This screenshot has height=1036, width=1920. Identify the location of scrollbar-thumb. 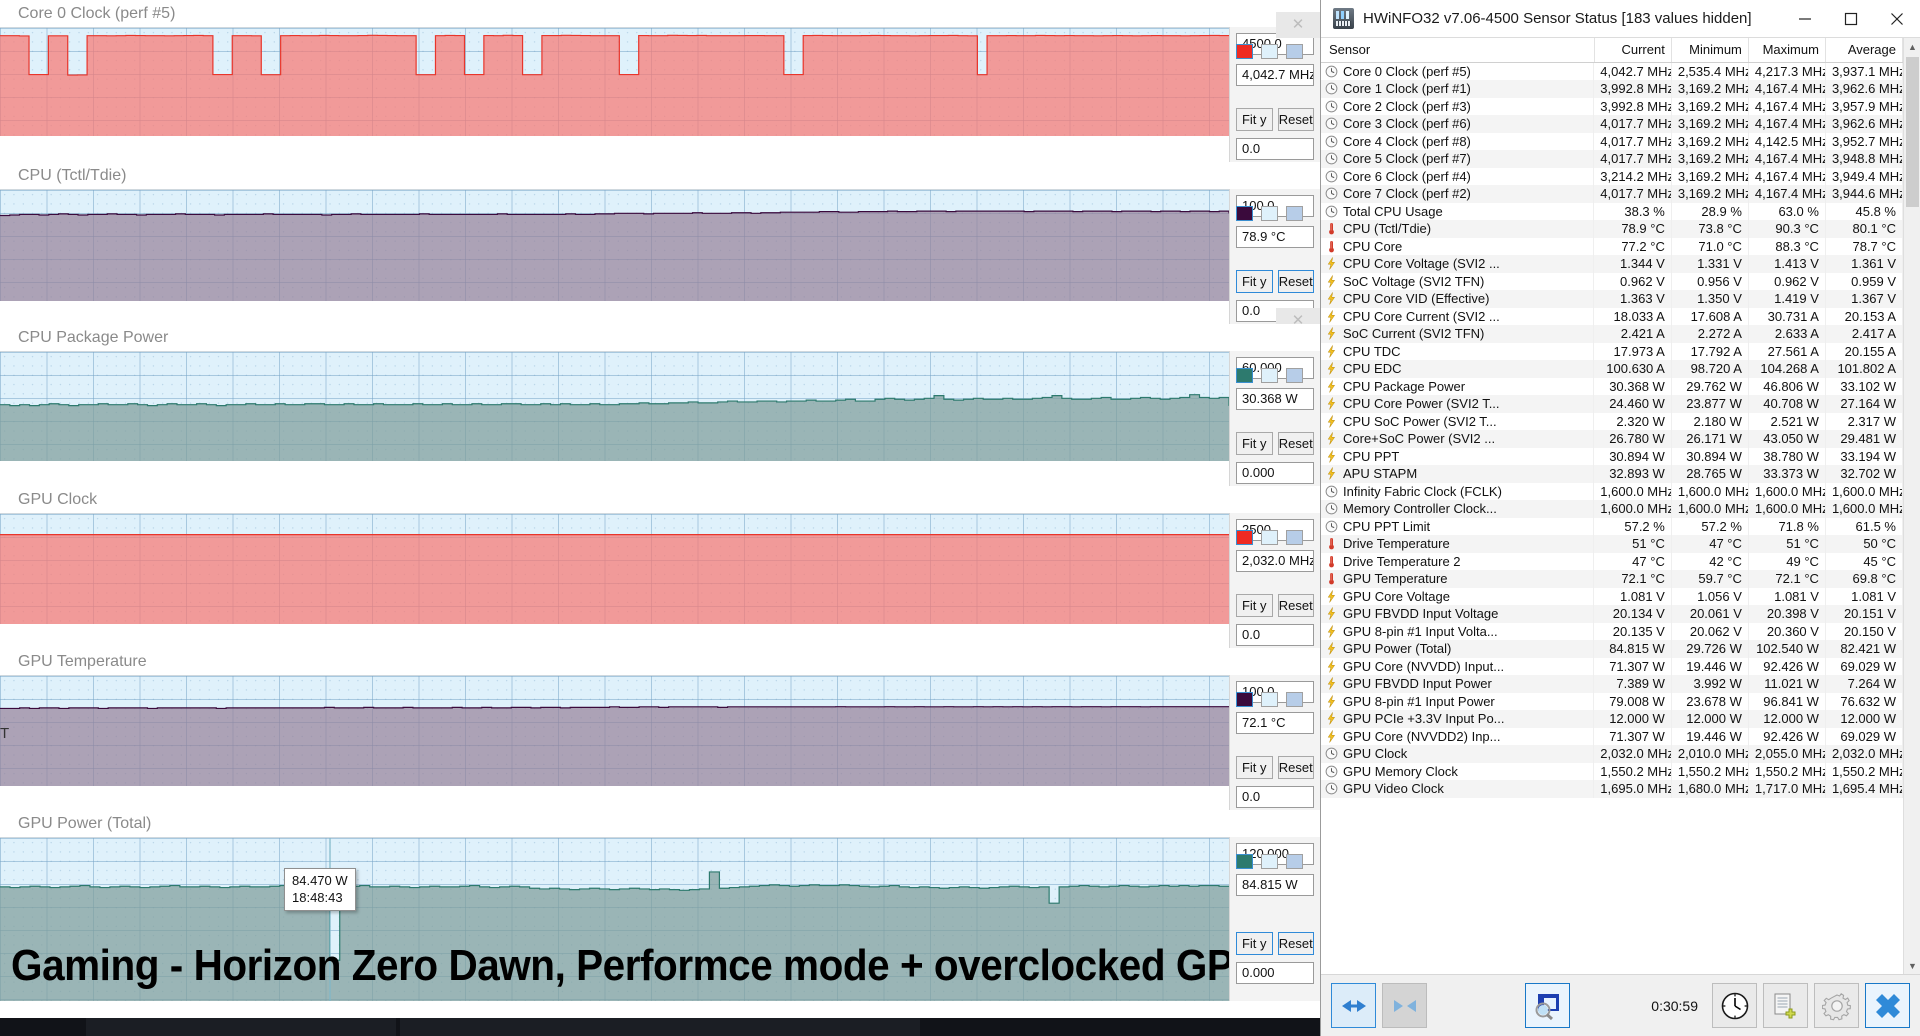
(1912, 132).